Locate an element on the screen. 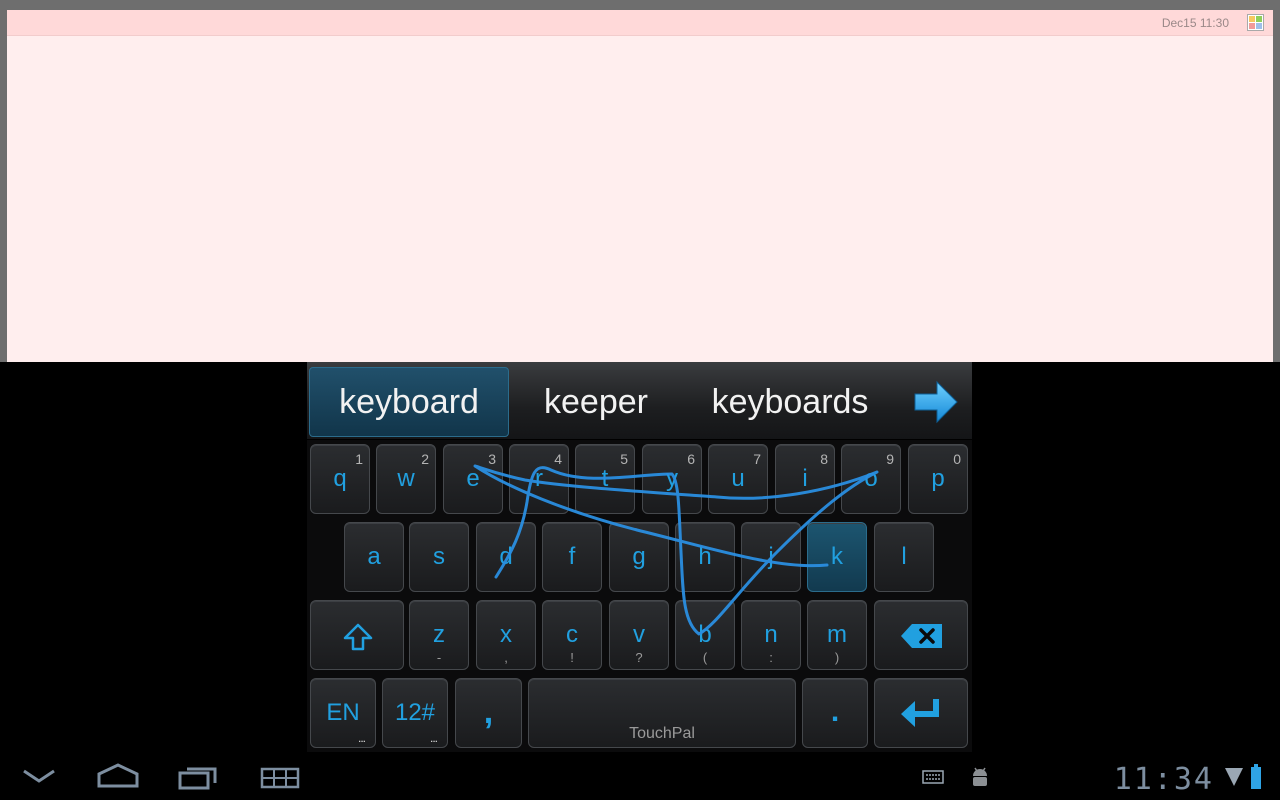 Image resolution: width=1280 pixels, height=800 pixels. grid-cell-blue is located at coordinates (1259, 26).